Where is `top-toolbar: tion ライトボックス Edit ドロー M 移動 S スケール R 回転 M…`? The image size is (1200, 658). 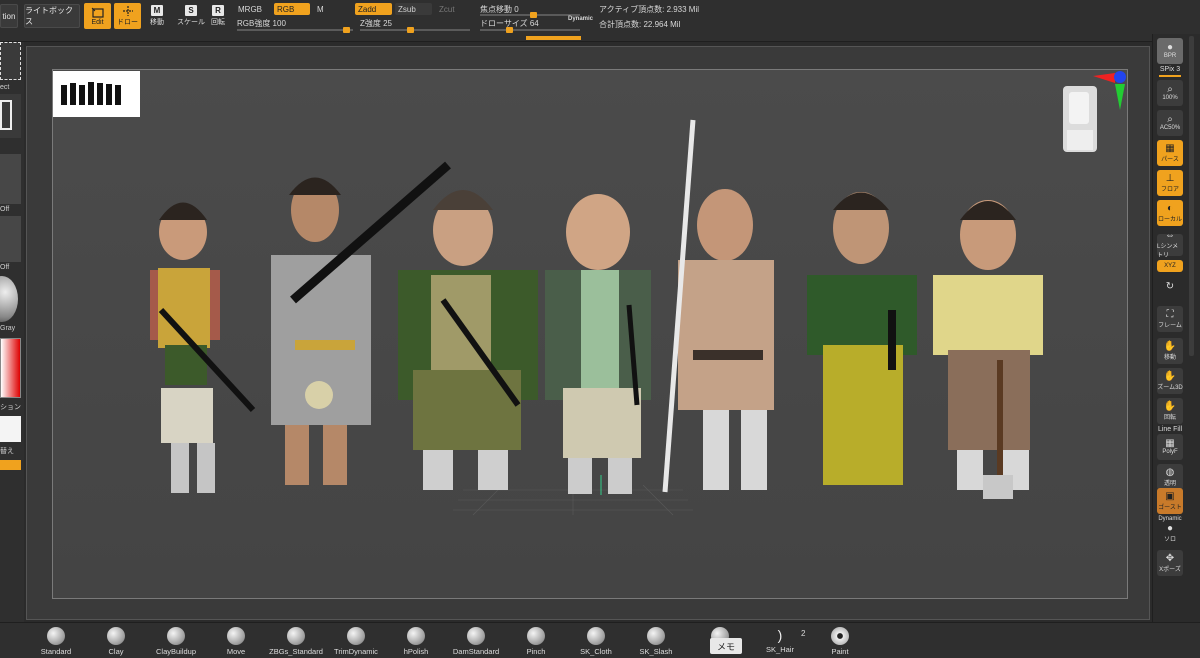 top-toolbar: tion ライトボックス Edit ドロー M 移動 S スケール R 回転 M… is located at coordinates (600, 21).